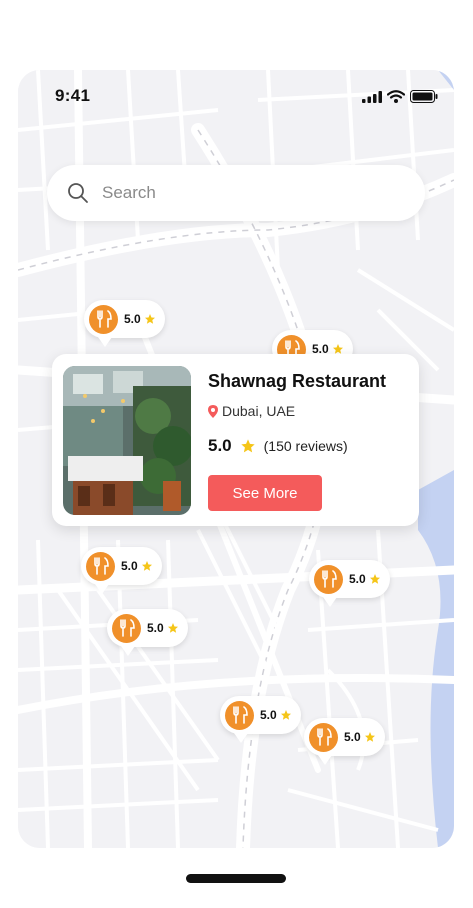 This screenshot has width=473, height=908. What do you see at coordinates (220, 445) in the screenshot?
I see `rating-score: 5.0` at bounding box center [220, 445].